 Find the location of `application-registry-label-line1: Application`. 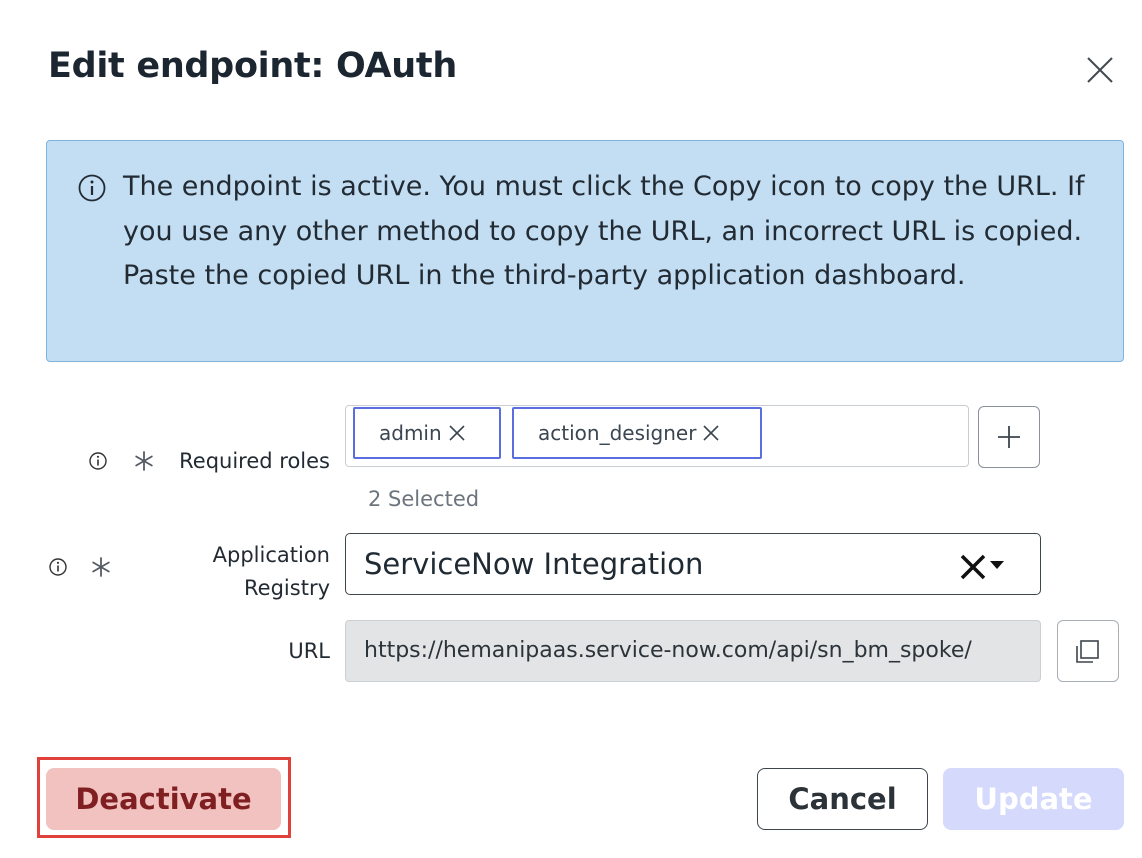

application-registry-label-line1: Application is located at coordinates (271, 555).